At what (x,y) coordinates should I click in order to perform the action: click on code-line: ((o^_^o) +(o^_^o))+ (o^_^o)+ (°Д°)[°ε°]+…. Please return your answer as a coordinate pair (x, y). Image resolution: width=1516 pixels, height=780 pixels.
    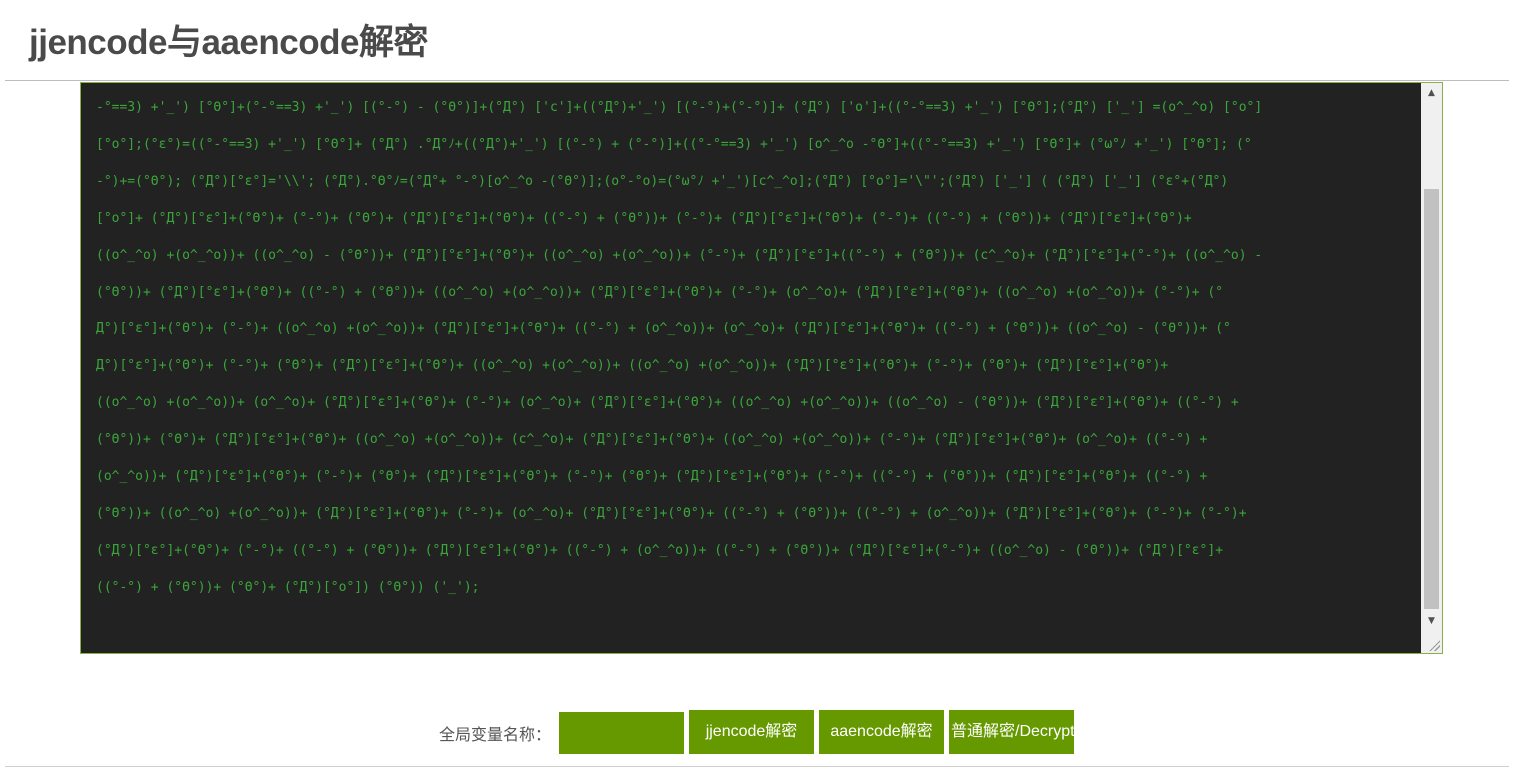
    Looking at the image, I should click on (667, 403).